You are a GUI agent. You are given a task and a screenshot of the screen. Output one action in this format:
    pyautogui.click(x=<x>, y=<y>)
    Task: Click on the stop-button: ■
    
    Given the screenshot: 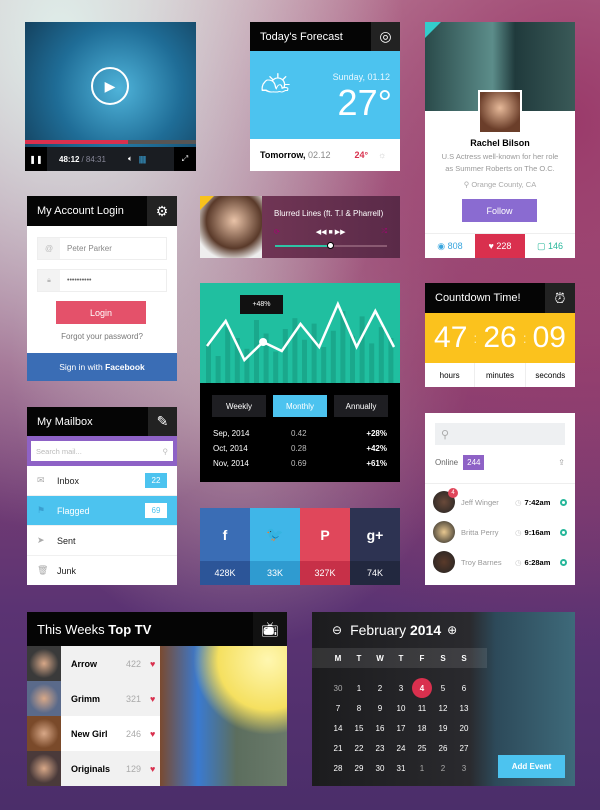 What is the action you would take?
    pyautogui.click(x=331, y=232)
    